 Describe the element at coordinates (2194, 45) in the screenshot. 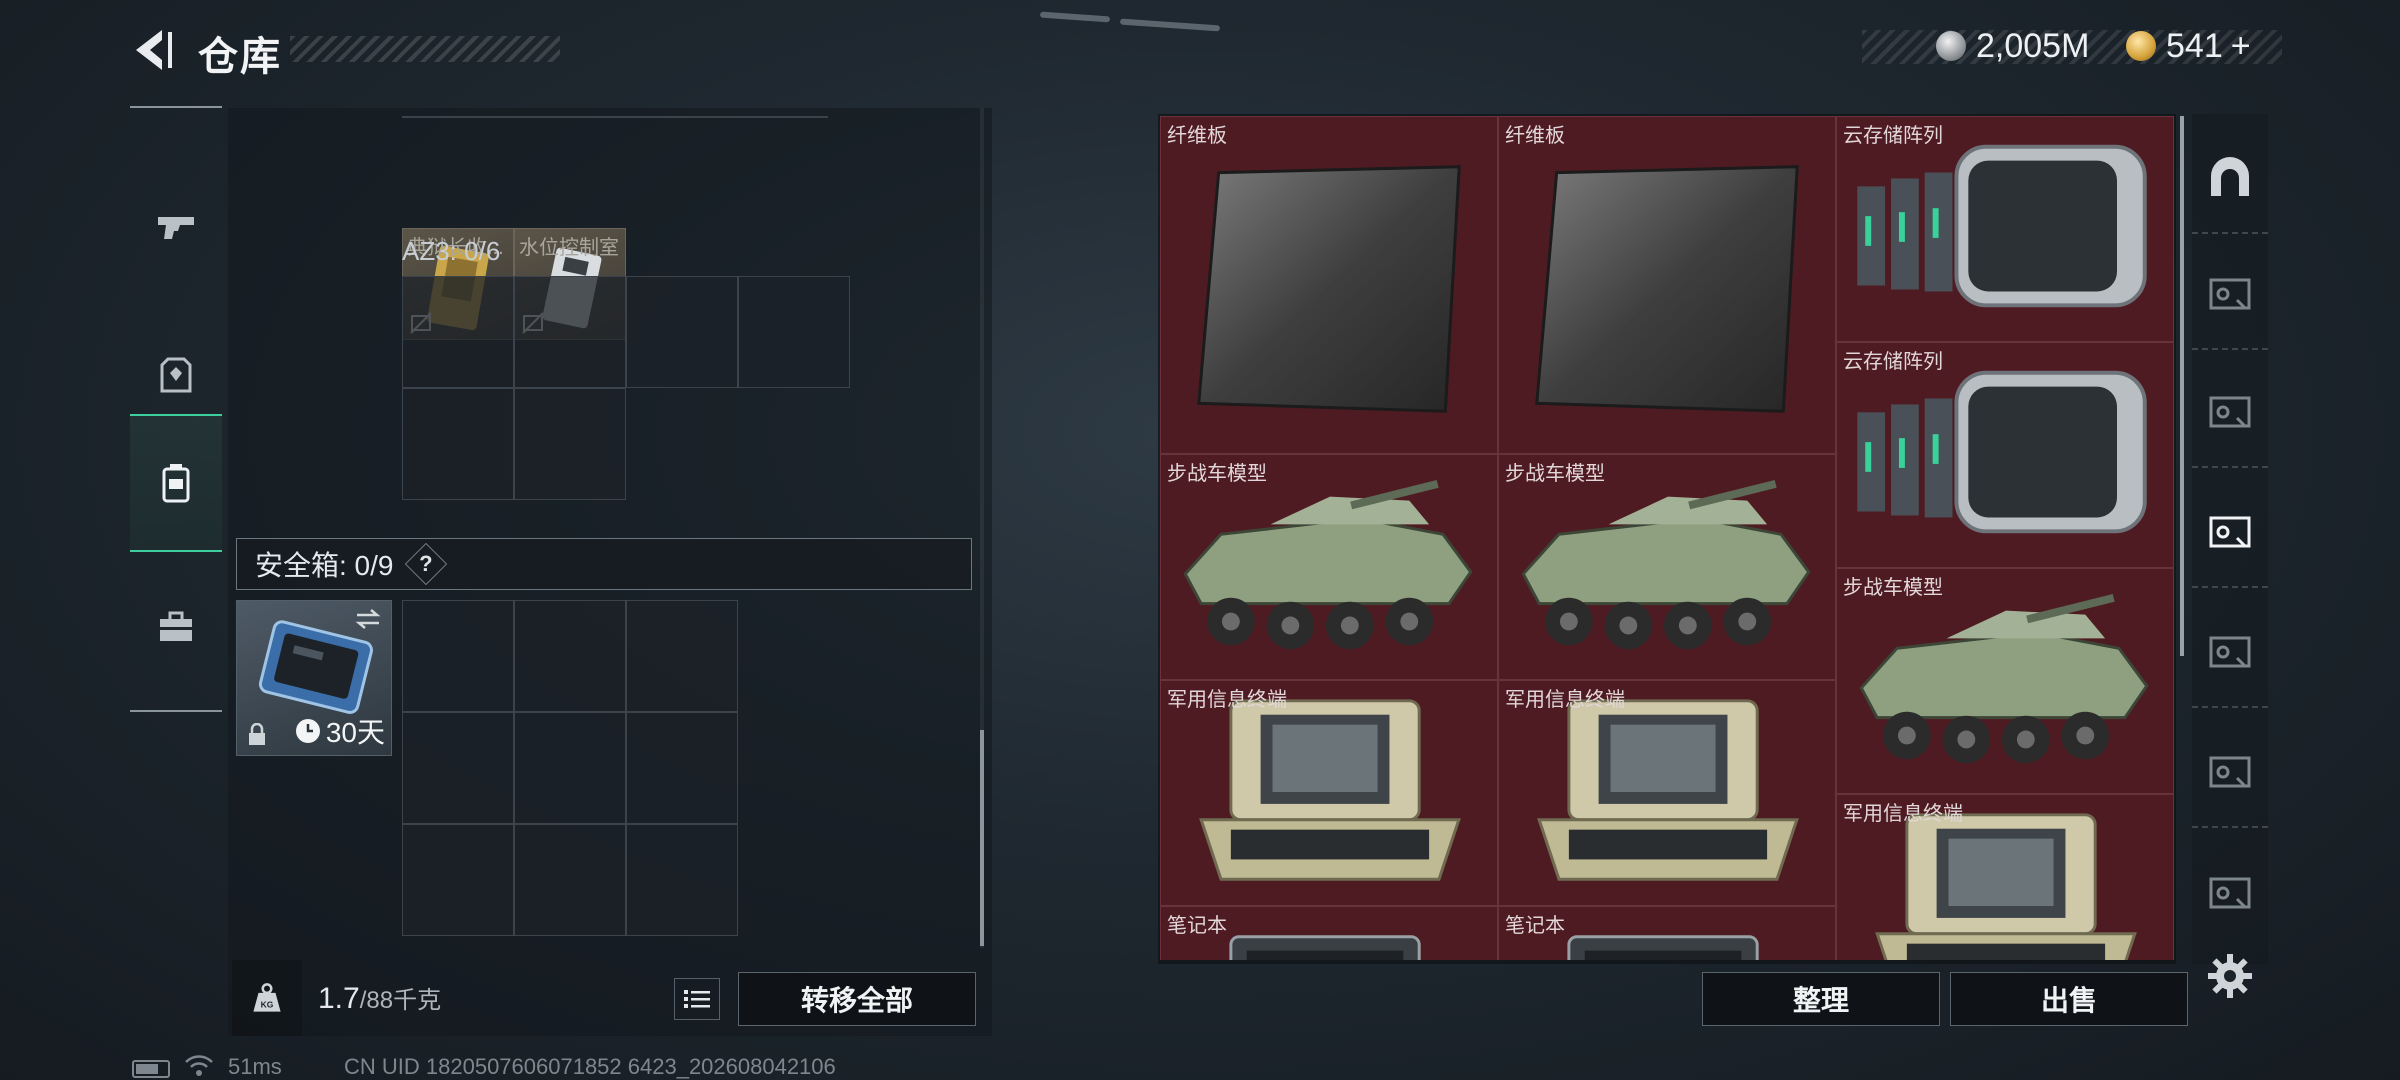

I see `gold-amount: 541` at that location.